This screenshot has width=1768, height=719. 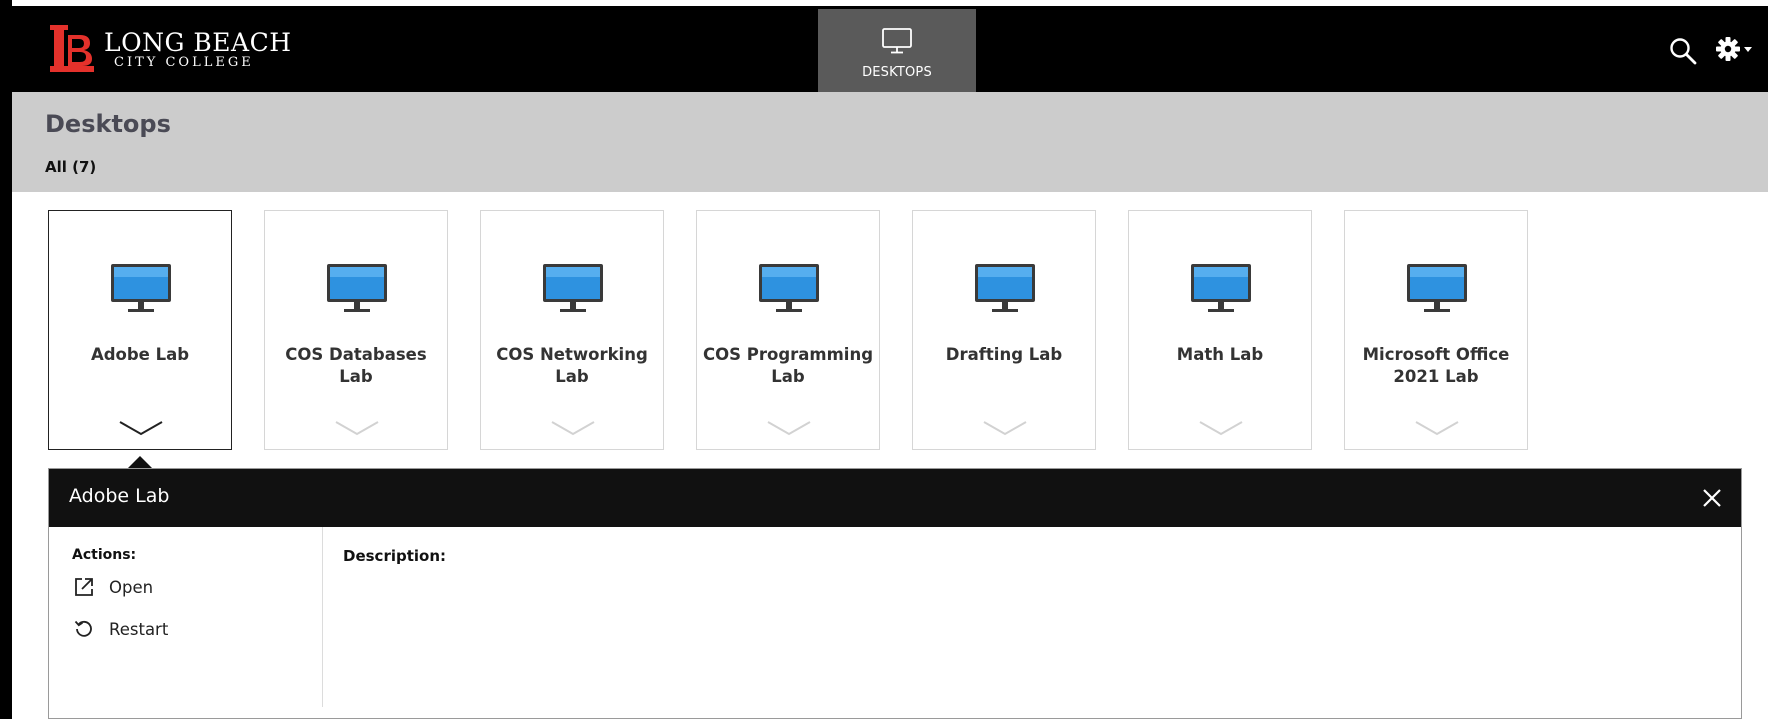 What do you see at coordinates (1220, 354) in the screenshot?
I see `desktop-tile-label: Math Lab` at bounding box center [1220, 354].